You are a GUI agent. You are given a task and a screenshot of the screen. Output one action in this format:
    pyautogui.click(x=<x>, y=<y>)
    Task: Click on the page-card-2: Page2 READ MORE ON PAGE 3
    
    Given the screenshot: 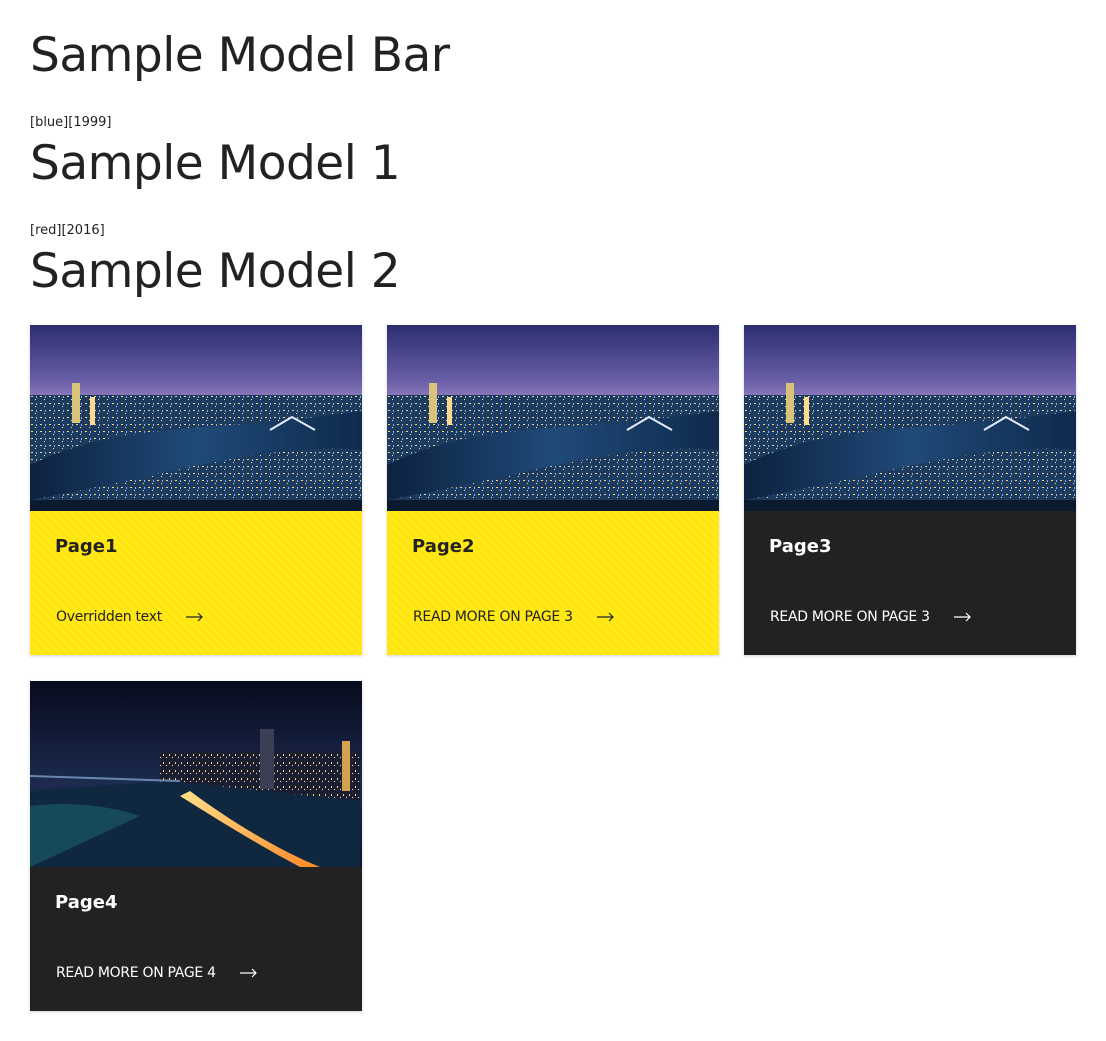 What is the action you would take?
    pyautogui.click(x=553, y=490)
    